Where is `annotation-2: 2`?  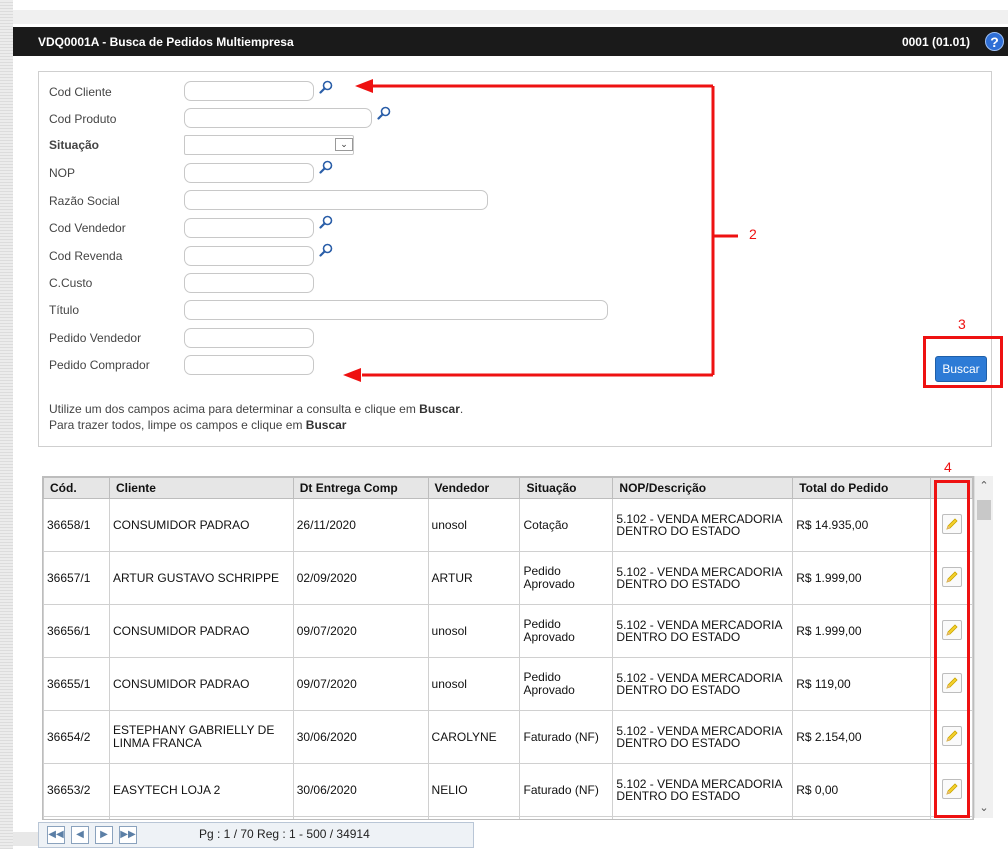 annotation-2: 2 is located at coordinates (753, 234).